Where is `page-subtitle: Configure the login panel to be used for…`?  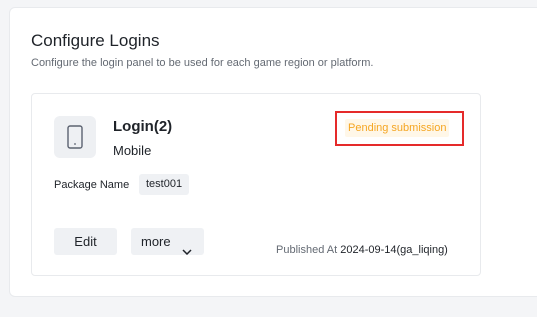 page-subtitle: Configure the login panel to be used for… is located at coordinates (202, 63).